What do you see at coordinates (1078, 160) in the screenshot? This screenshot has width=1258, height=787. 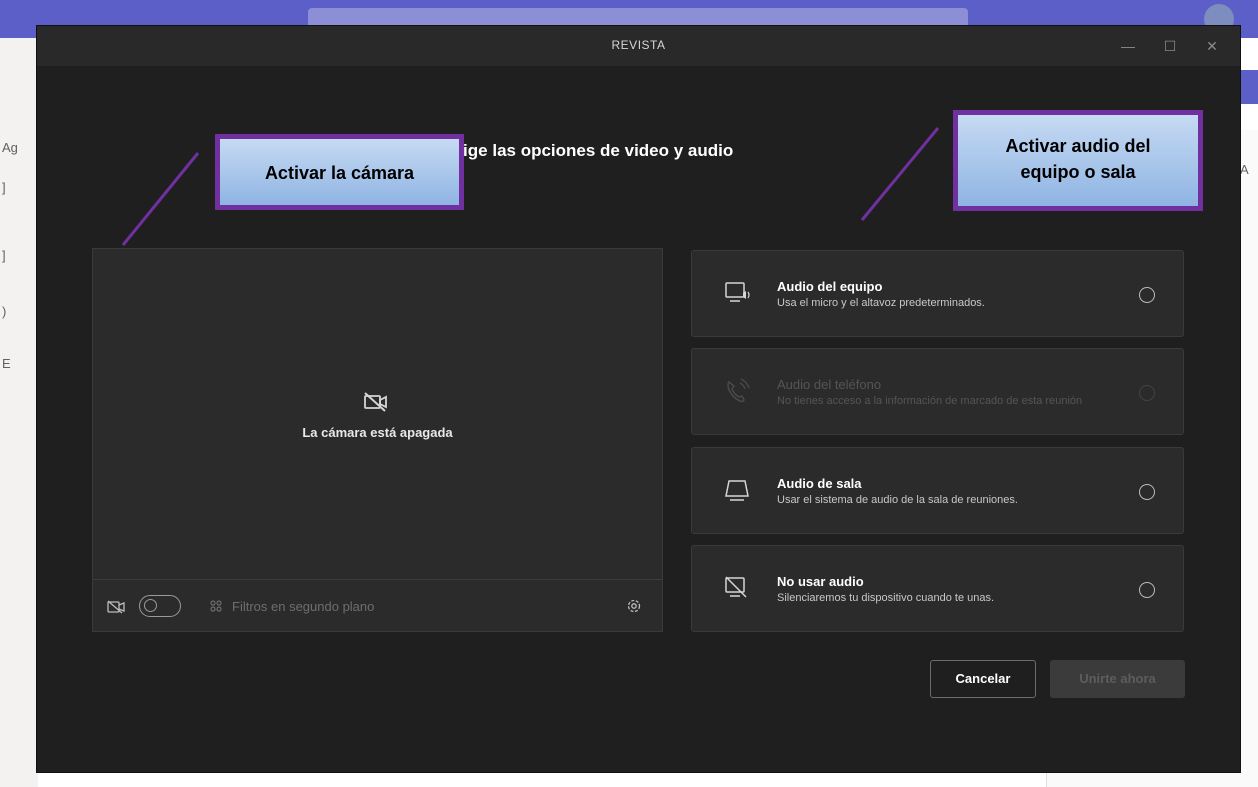 I see `audio-annotation-callout: Activar audio del equipo o sala` at bounding box center [1078, 160].